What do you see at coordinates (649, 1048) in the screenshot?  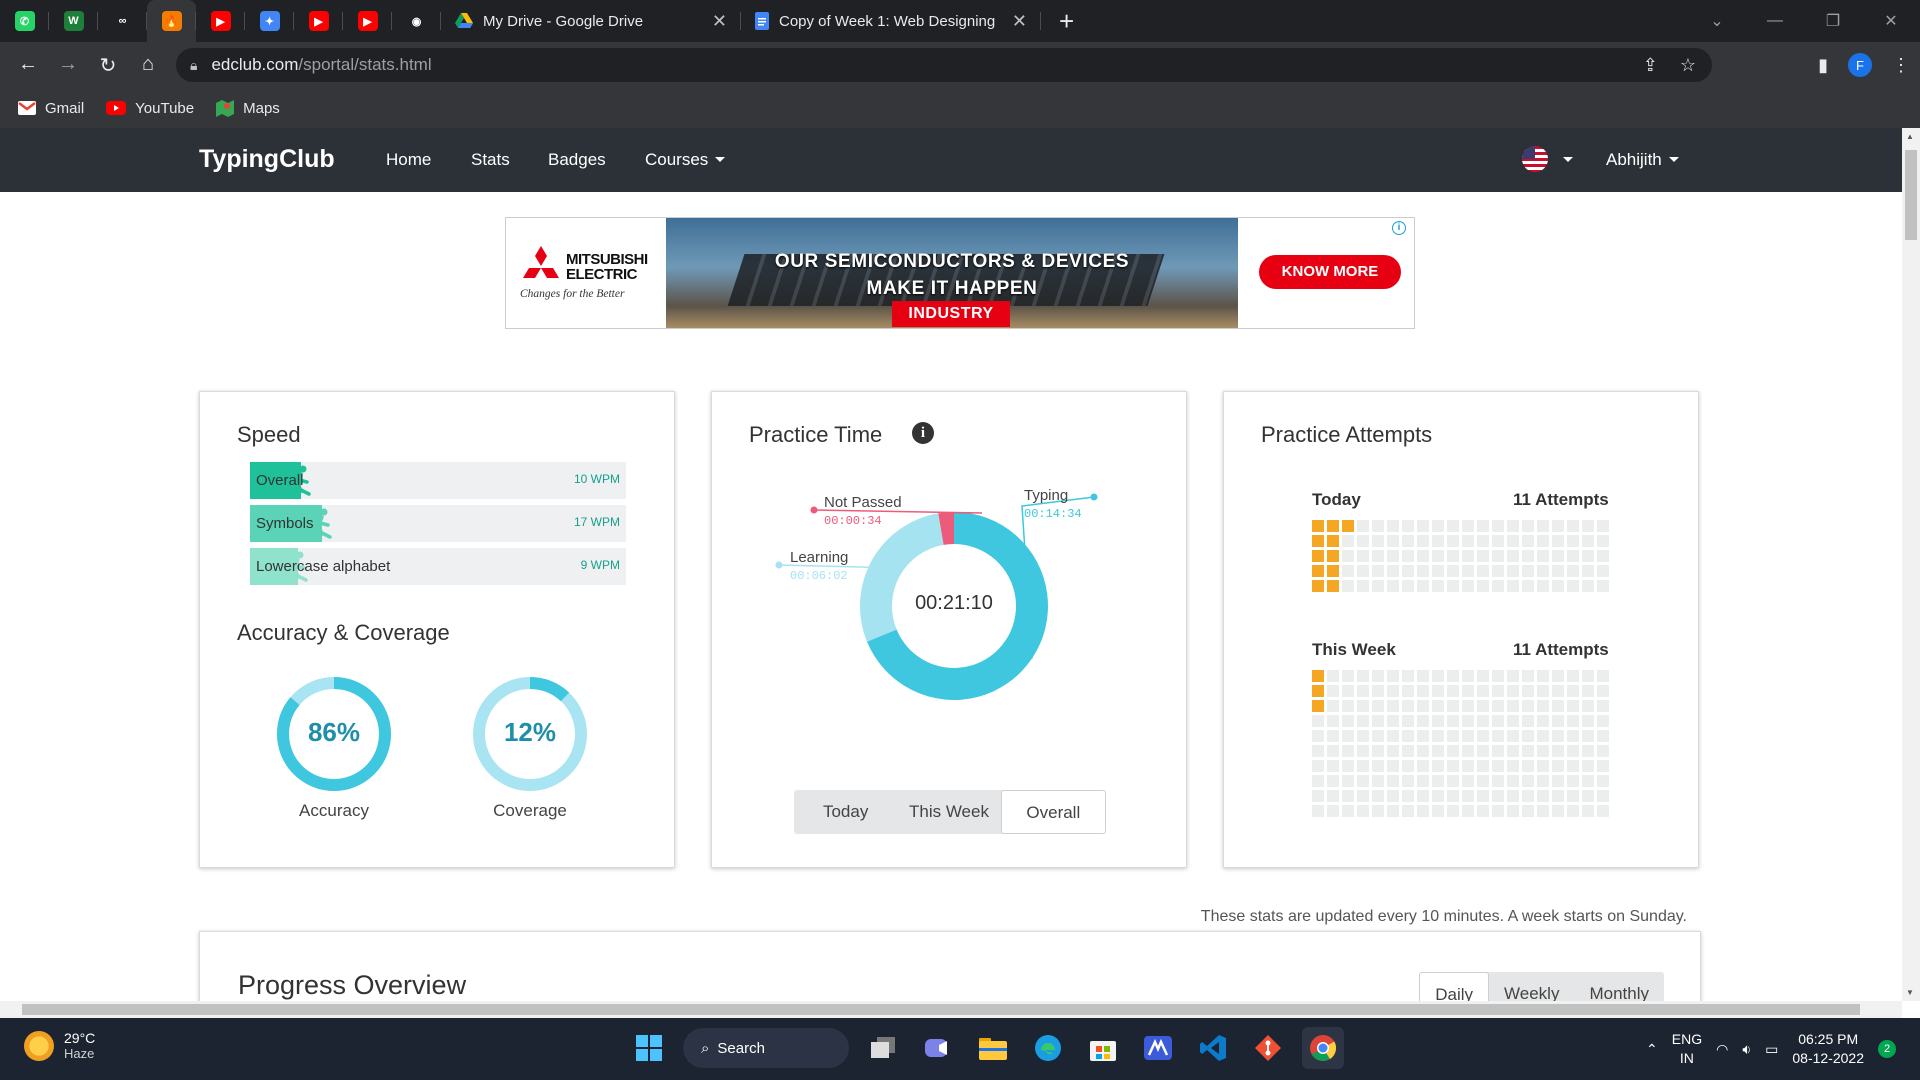 I see `start-button` at bounding box center [649, 1048].